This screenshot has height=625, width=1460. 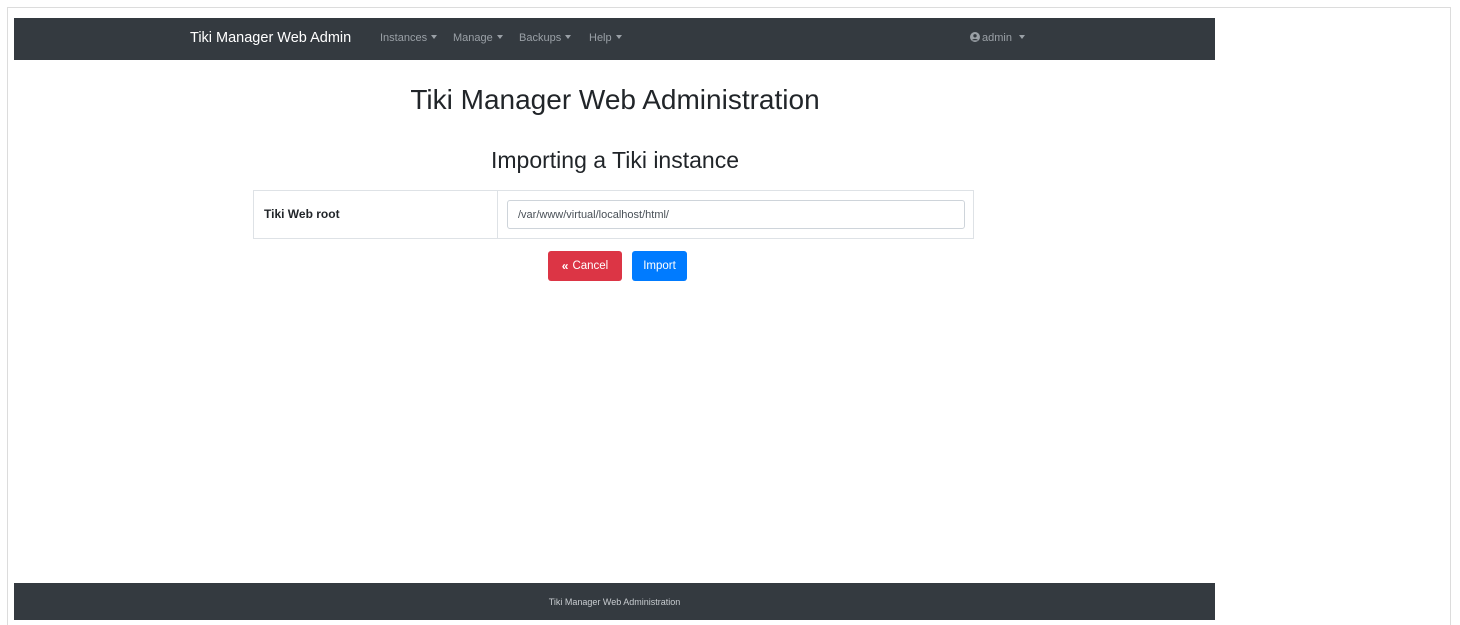 I want to click on menu-manage-label: Manage, so click(x=473, y=38).